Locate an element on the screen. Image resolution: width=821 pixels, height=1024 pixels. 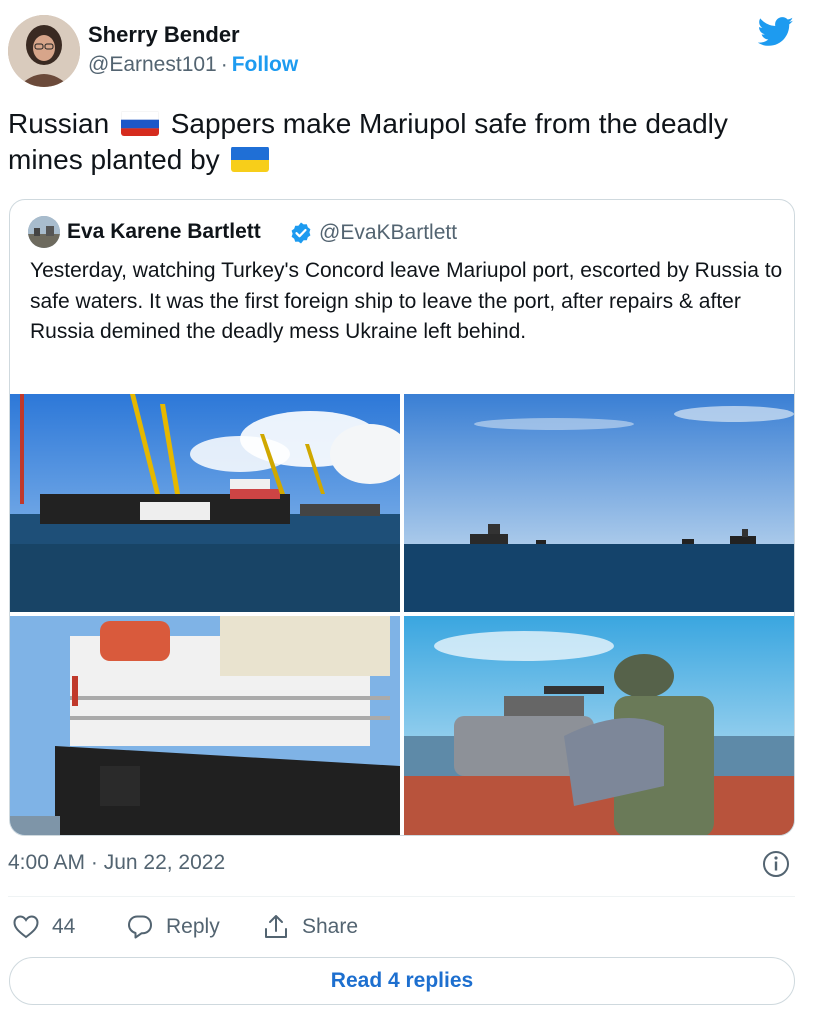
share-label: Share is located at coordinates (330, 926).